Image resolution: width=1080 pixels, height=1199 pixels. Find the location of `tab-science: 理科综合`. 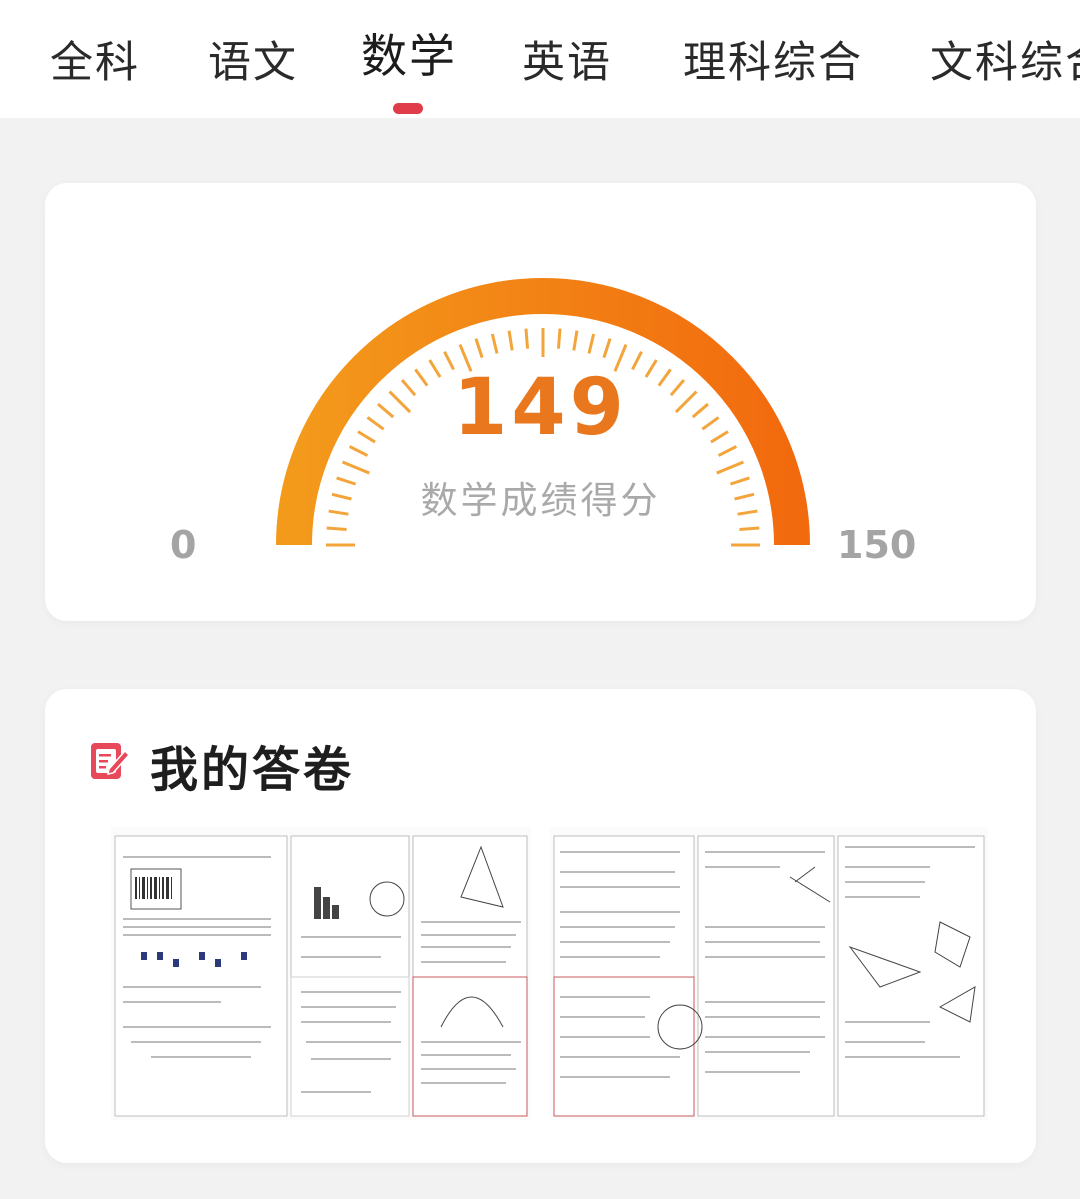

tab-science: 理科综合 is located at coordinates (773, 59).